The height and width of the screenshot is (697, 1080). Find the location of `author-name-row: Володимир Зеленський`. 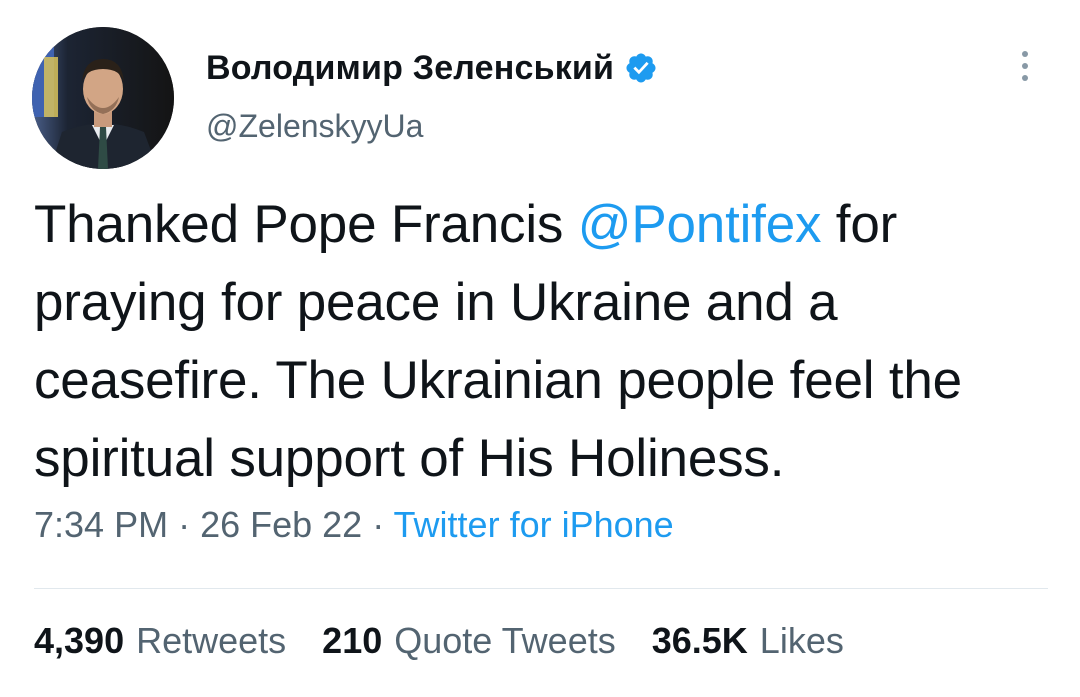

author-name-row: Володимир Зеленський is located at coordinates (432, 68).